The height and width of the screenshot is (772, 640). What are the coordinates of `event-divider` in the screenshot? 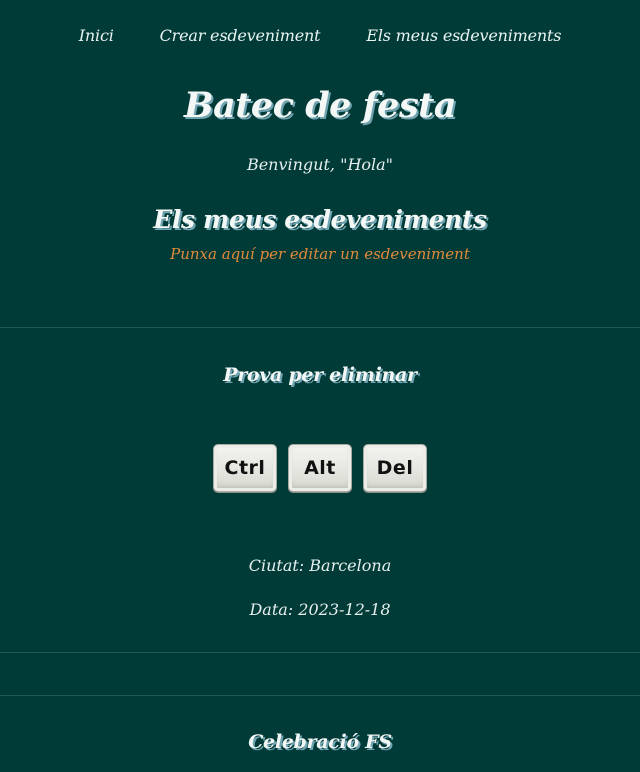 It's located at (320, 652).